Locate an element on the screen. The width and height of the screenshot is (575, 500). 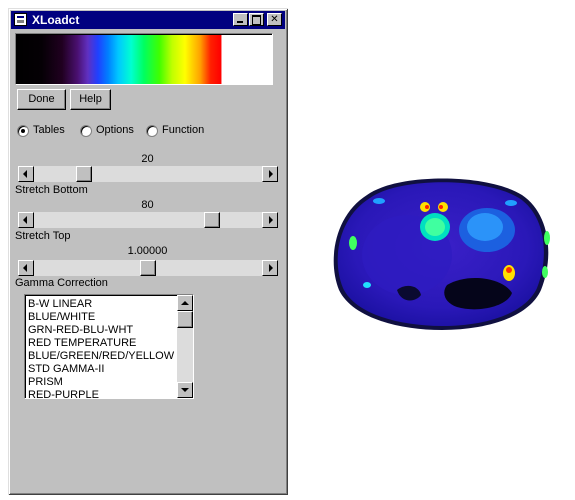
radio-function-label: Function is located at coordinates (183, 130).